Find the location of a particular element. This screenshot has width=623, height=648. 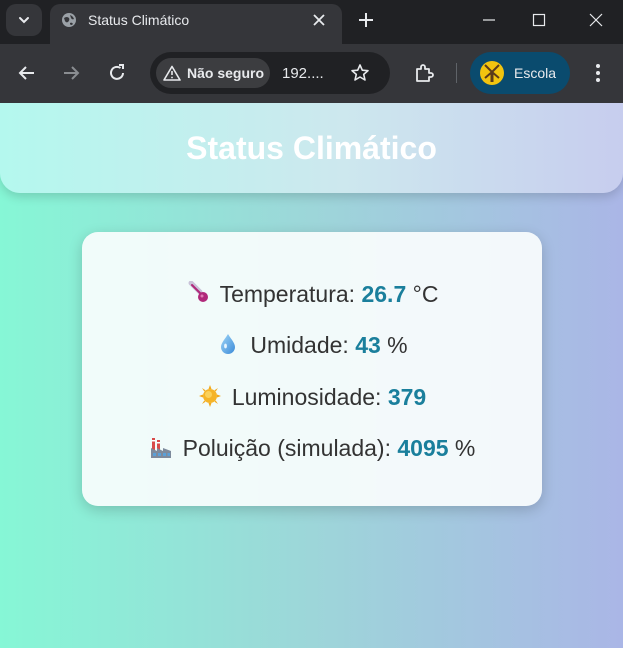

maximize-button is located at coordinates (539, 20).